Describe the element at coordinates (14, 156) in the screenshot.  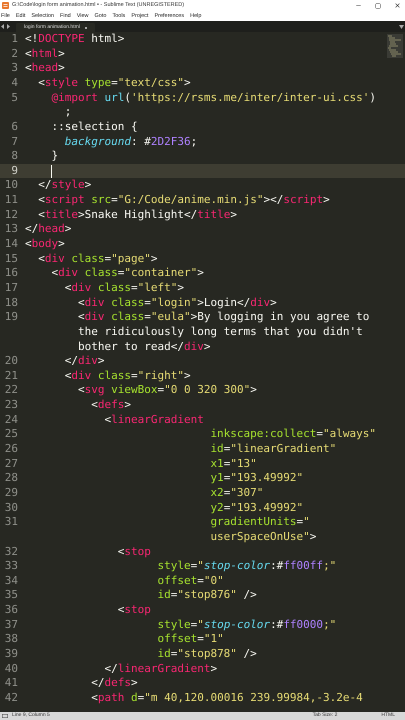
I see `line-number: 8` at that location.